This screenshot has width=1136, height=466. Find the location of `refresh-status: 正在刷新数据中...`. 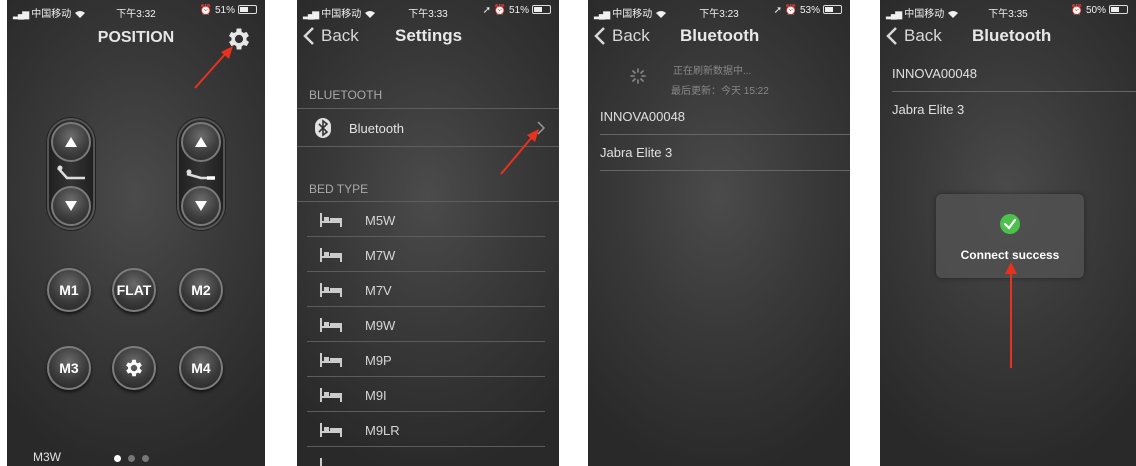

refresh-status: 正在刷新数据中... is located at coordinates (712, 71).